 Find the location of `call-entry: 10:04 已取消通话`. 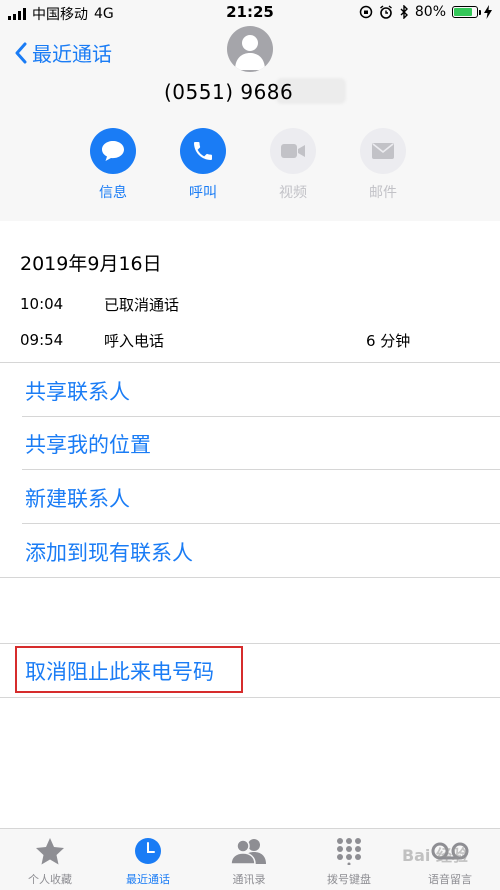

call-entry: 10:04 已取消通话 is located at coordinates (255, 304).